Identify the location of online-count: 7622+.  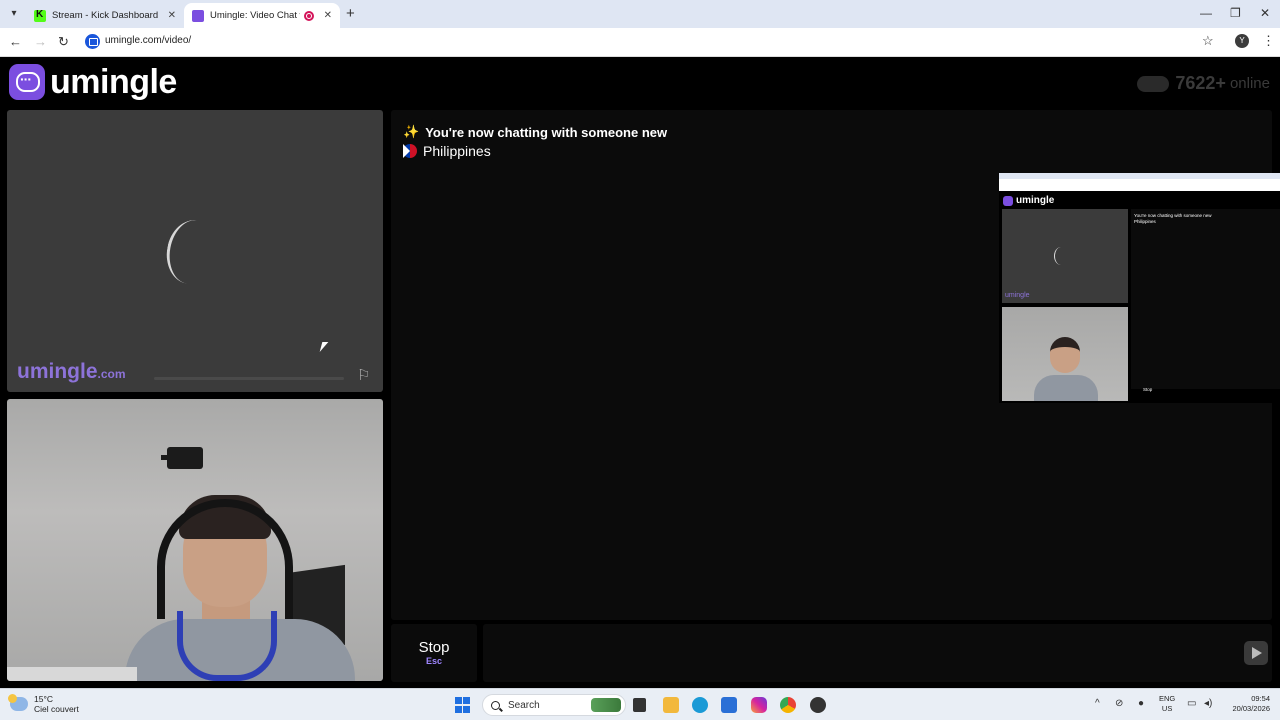
(1200, 83).